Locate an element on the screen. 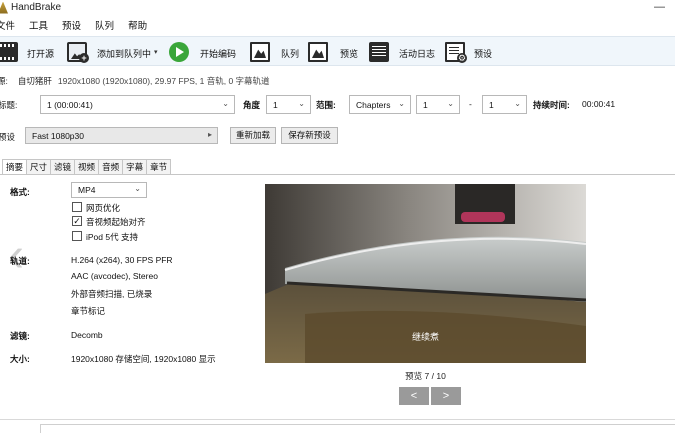 This screenshot has width=675, height=433. play-icon is located at coordinates (179, 52).